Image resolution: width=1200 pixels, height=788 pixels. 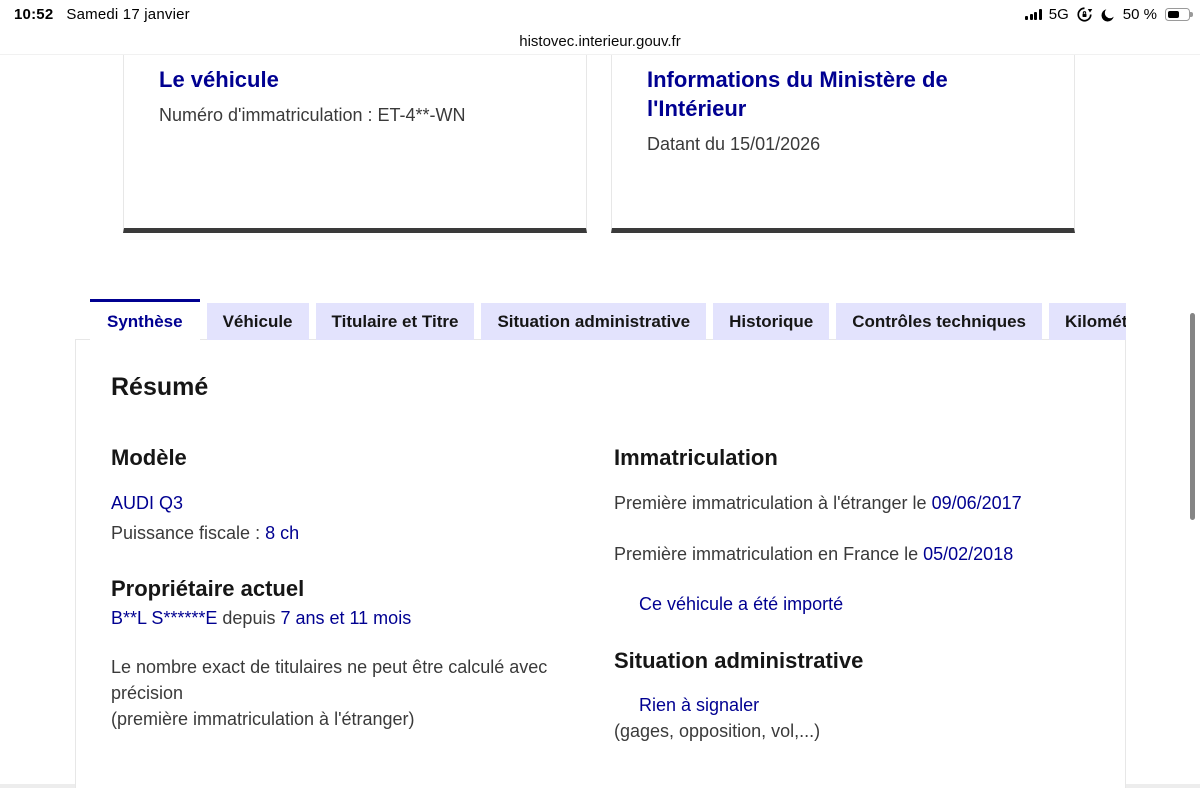 What do you see at coordinates (741, 604) in the screenshot?
I see `imported-vehicle-note: Ce véhicule a été importé` at bounding box center [741, 604].